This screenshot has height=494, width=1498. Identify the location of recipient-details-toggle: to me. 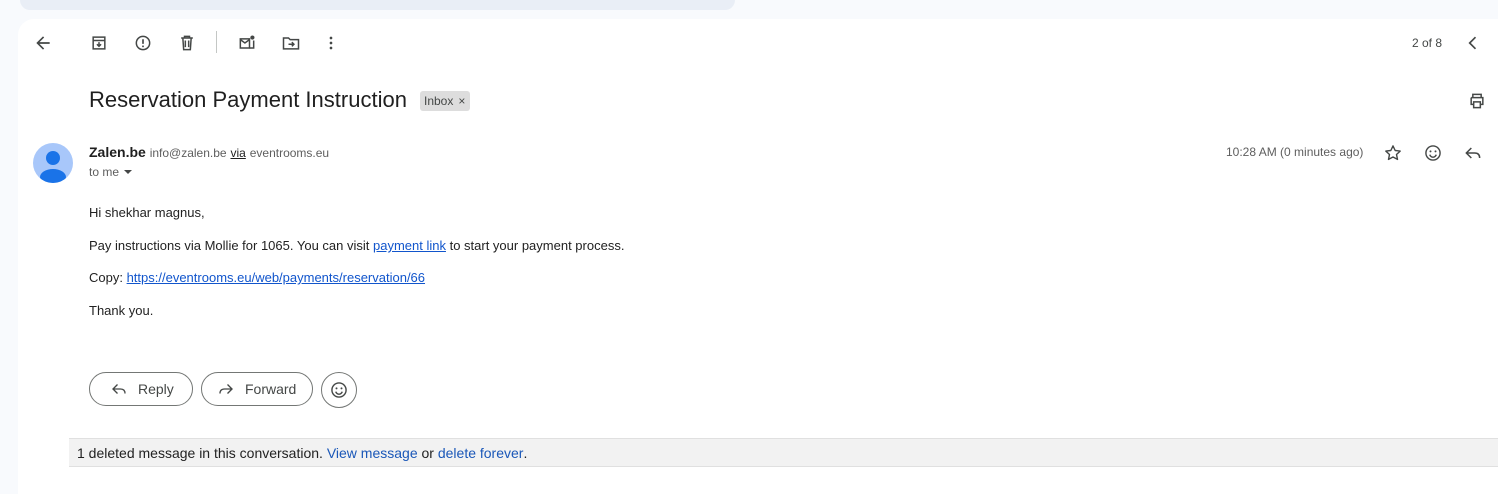
(111, 172).